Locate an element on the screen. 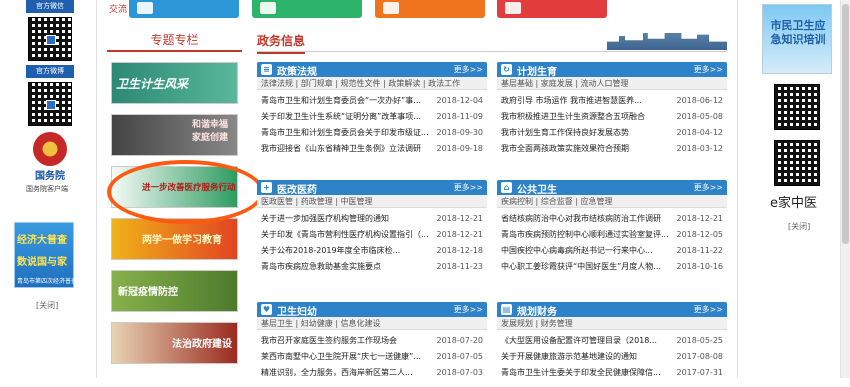 This screenshot has height=387, width=850. hospital-icon: ⌂ is located at coordinates (506, 187).